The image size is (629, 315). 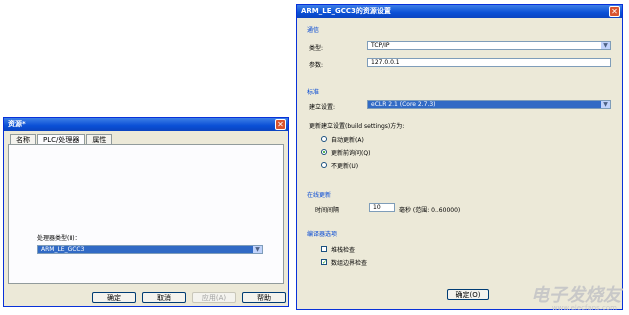 What do you see at coordinates (468, 294) in the screenshot?
I see `settings-ok-button: 确定(O)` at bounding box center [468, 294].